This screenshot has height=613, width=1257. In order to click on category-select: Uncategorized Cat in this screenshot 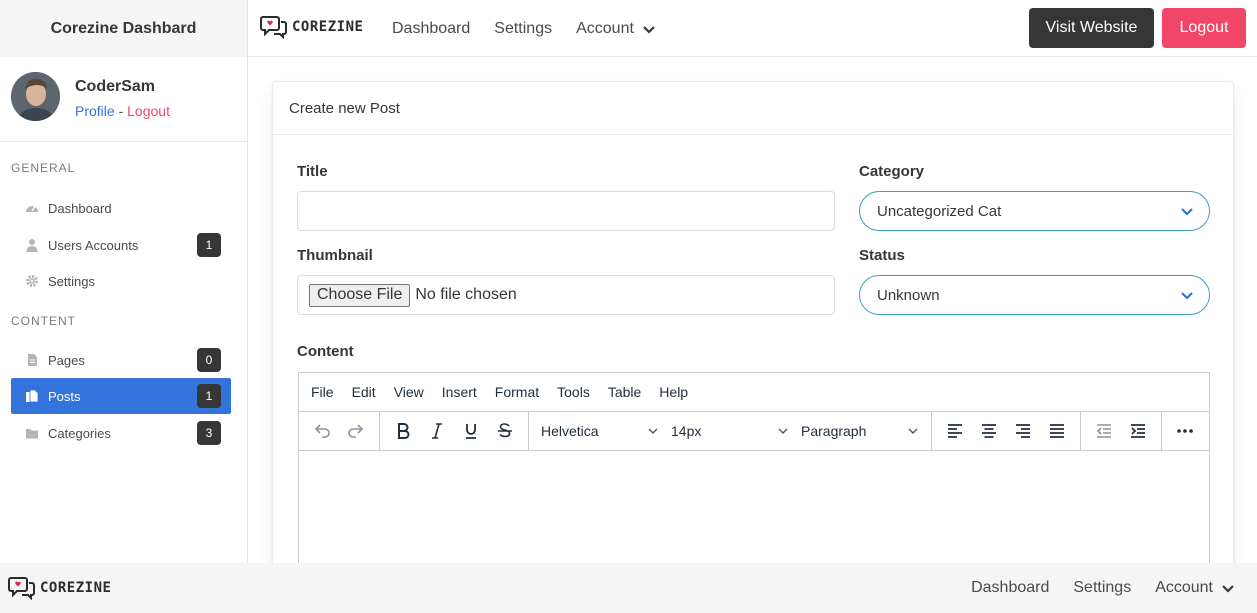, I will do `click(1034, 211)`.